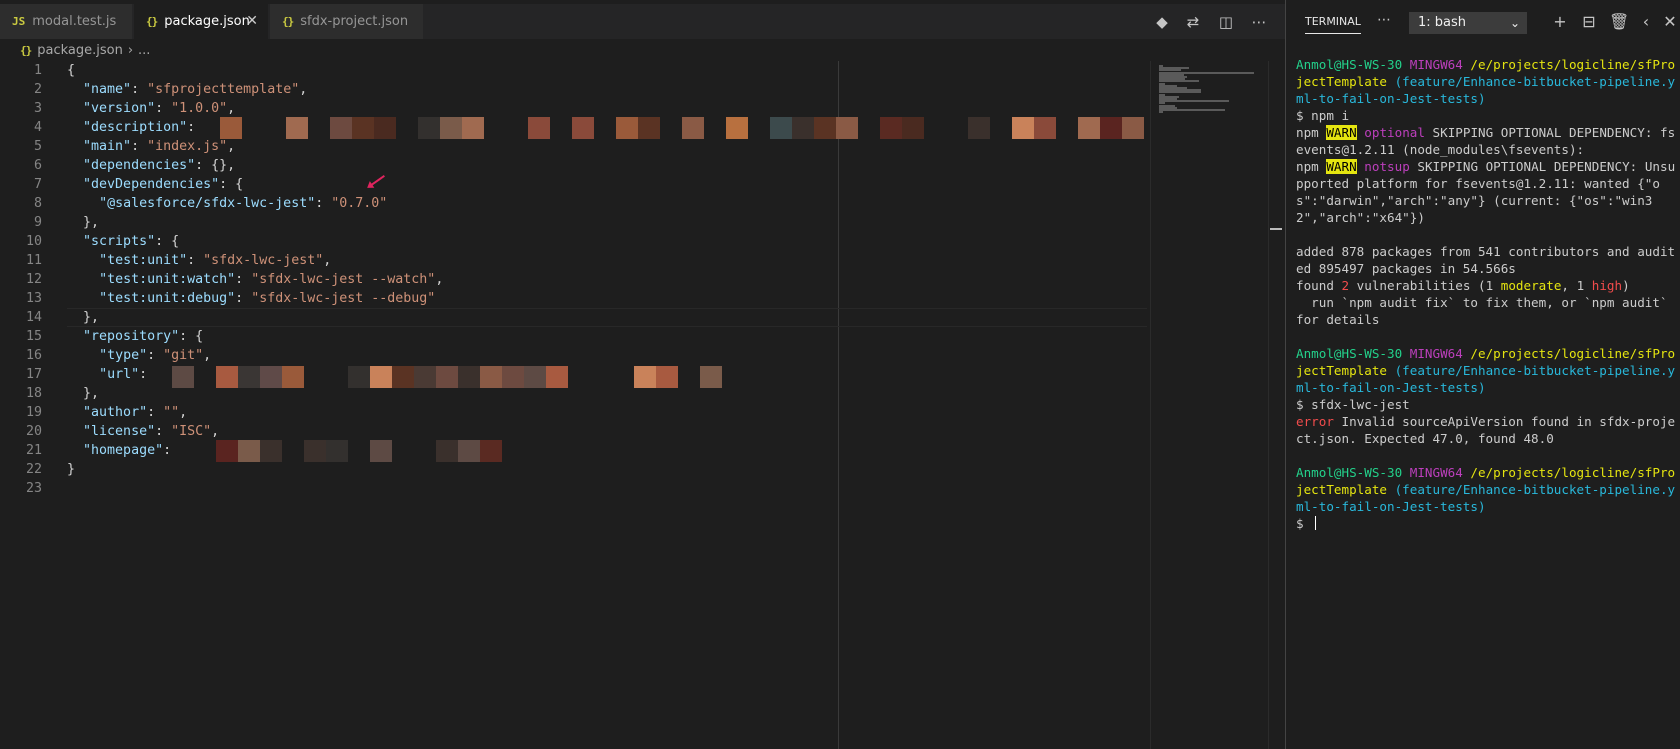 Image resolution: width=1680 pixels, height=749 pixels. I want to click on kill-terminal-icon: 🗑, so click(1619, 22).